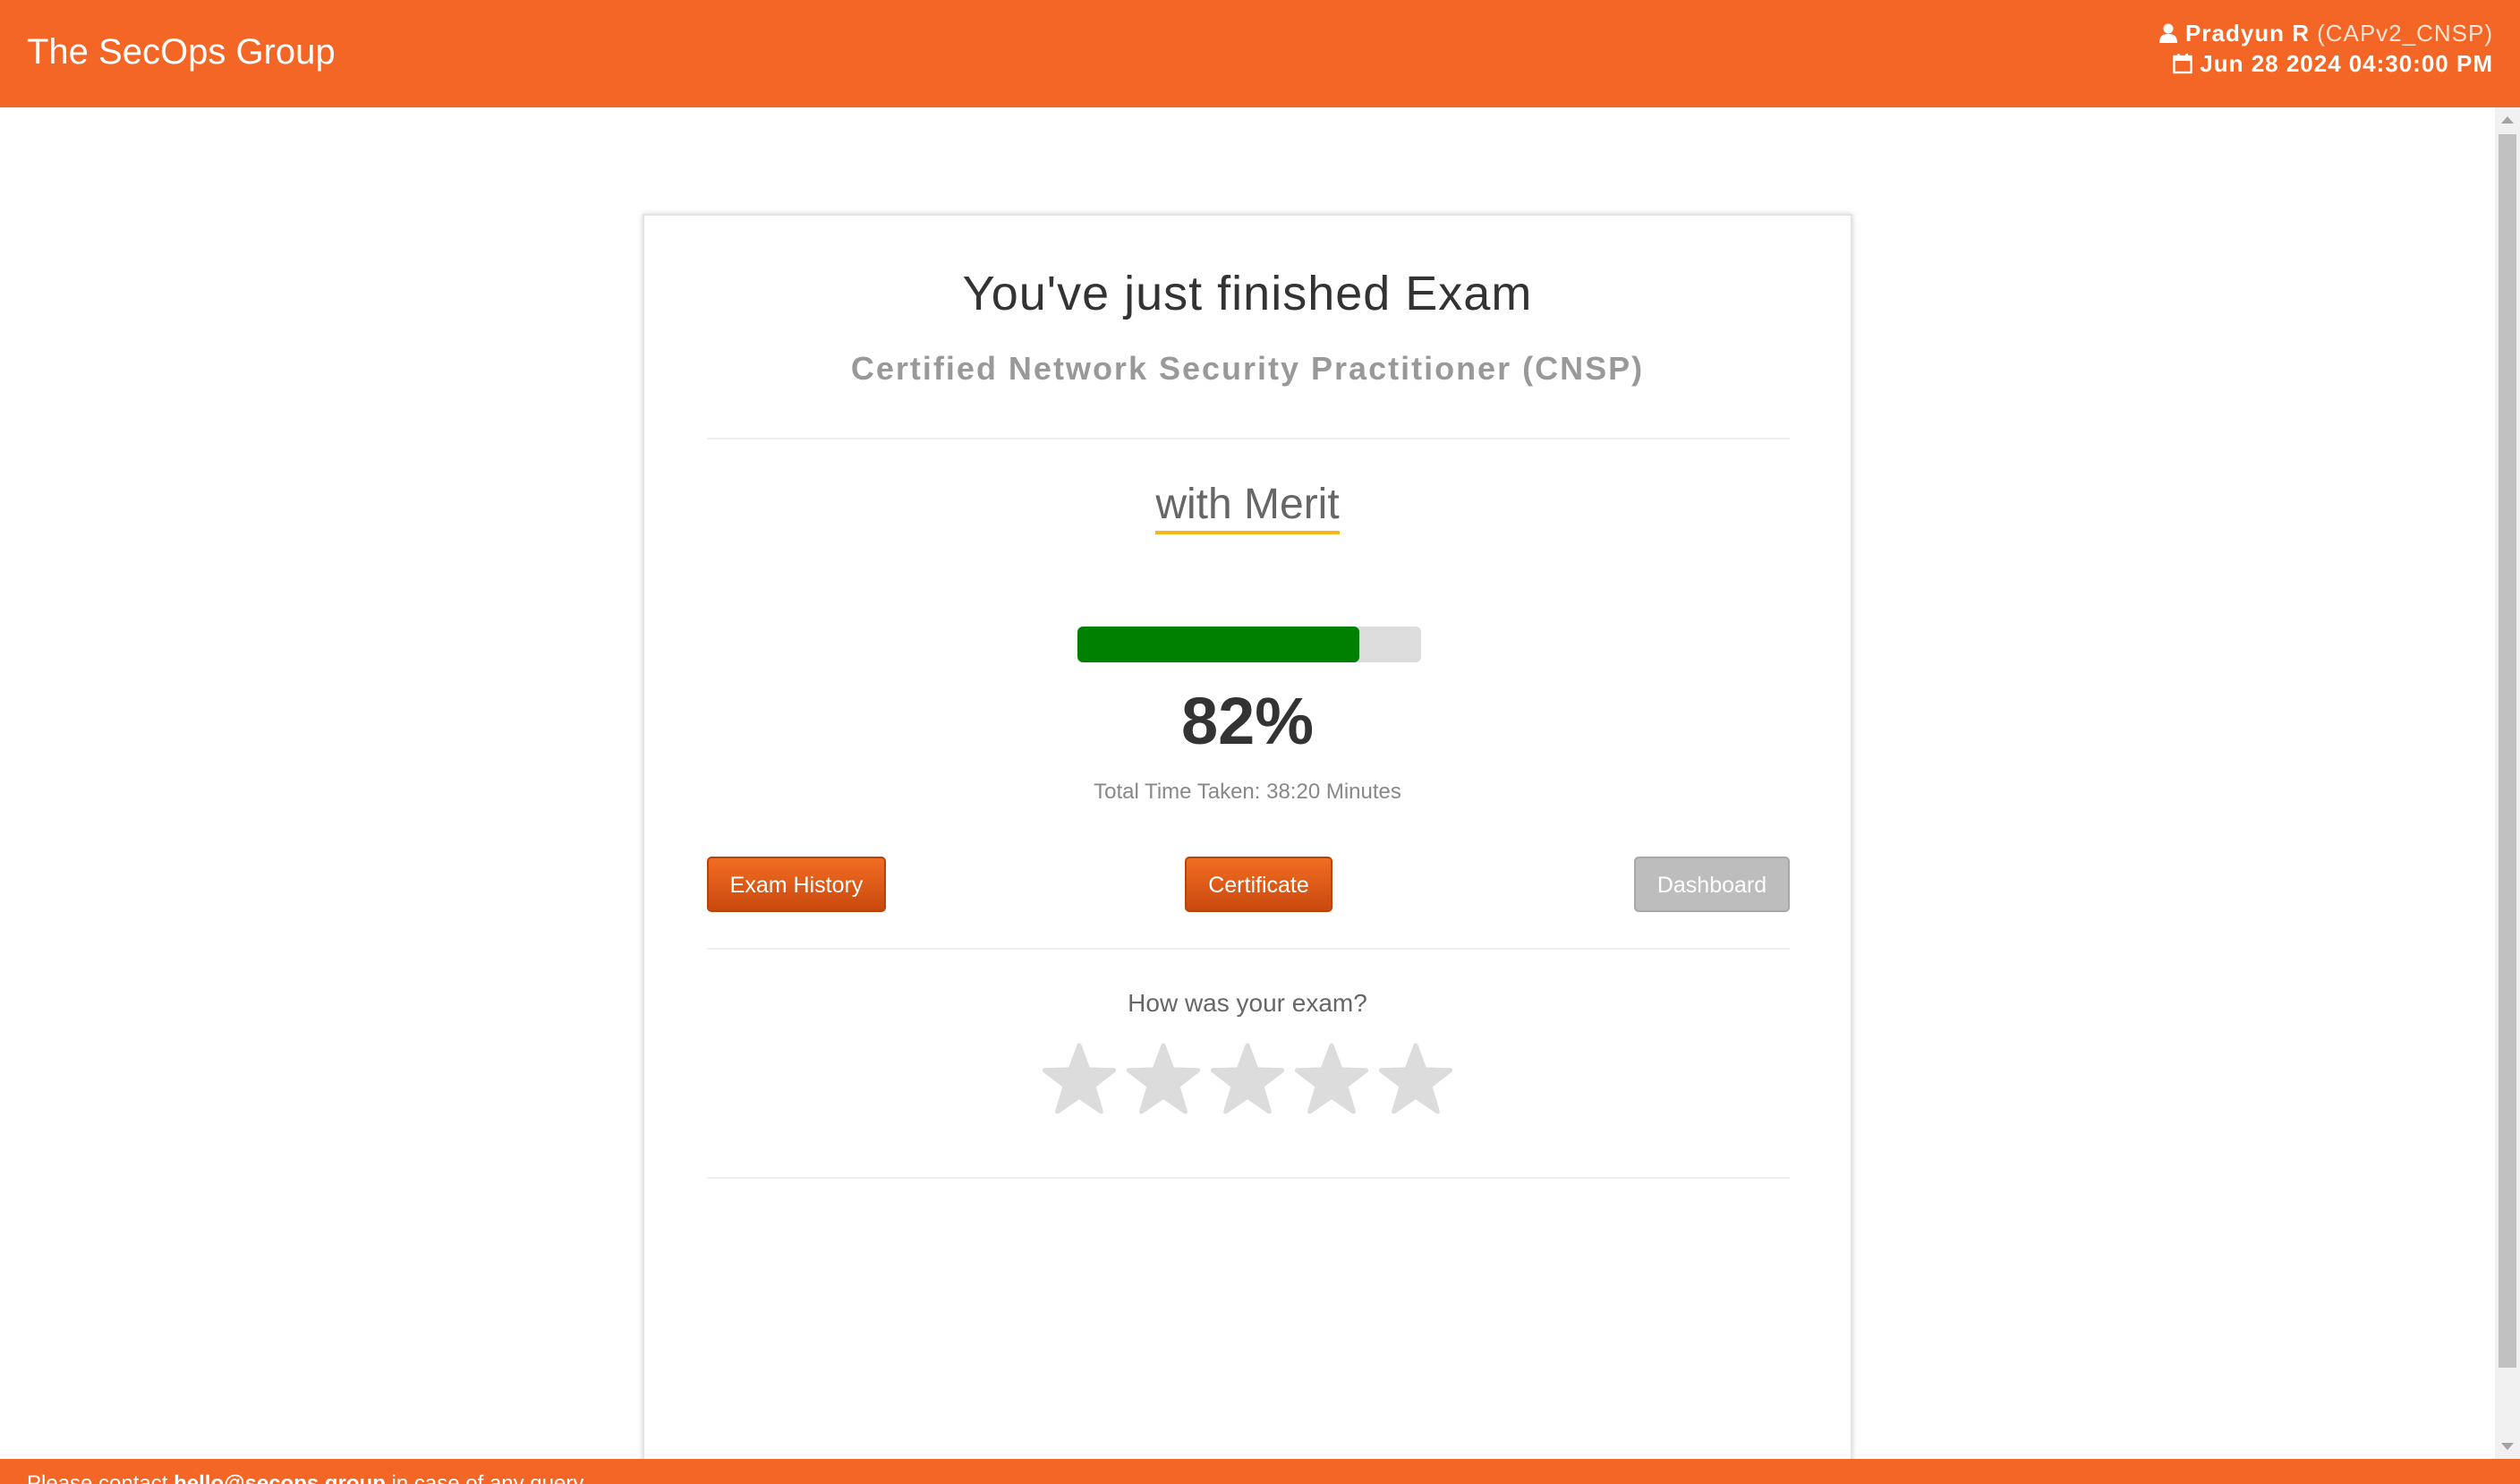 The width and height of the screenshot is (2520, 1484). Describe the element at coordinates (2507, 120) in the screenshot. I see `scroll-up-arrow` at that location.